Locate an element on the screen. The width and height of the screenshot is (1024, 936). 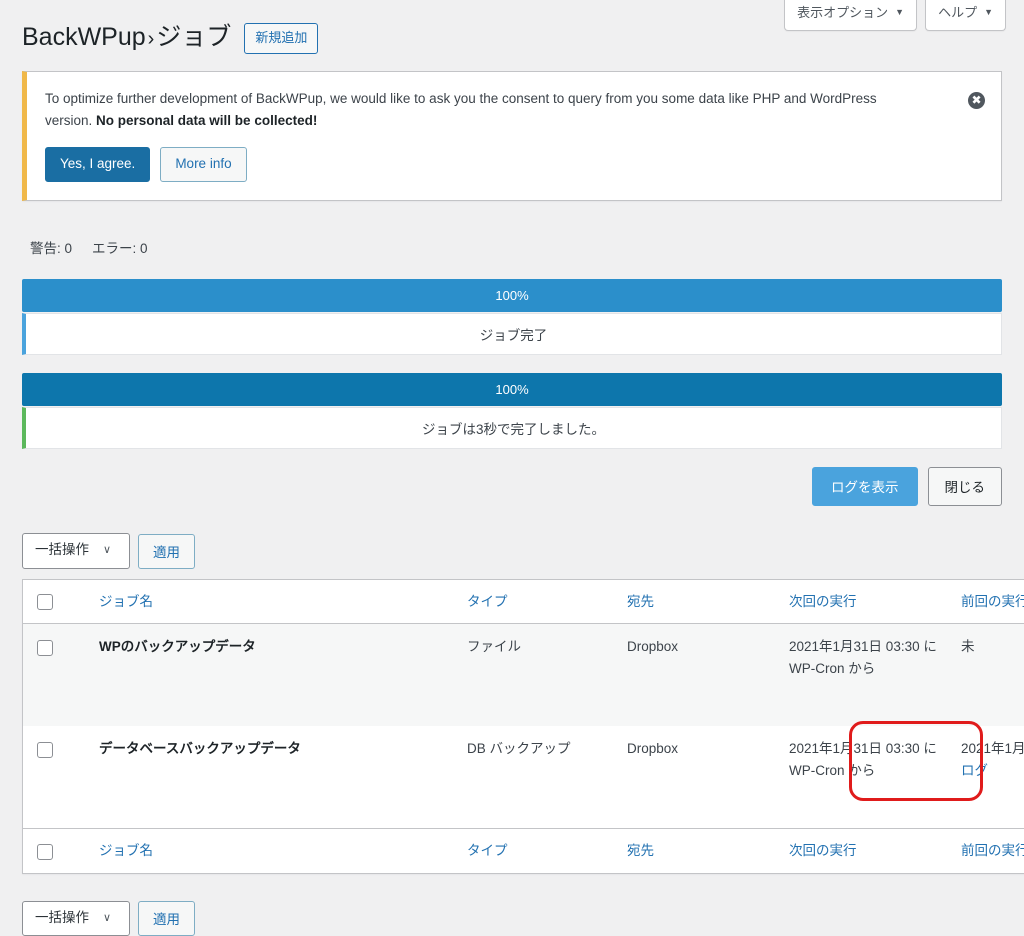
job-name-link: WPのバックアップデータ is located at coordinates (177, 646).